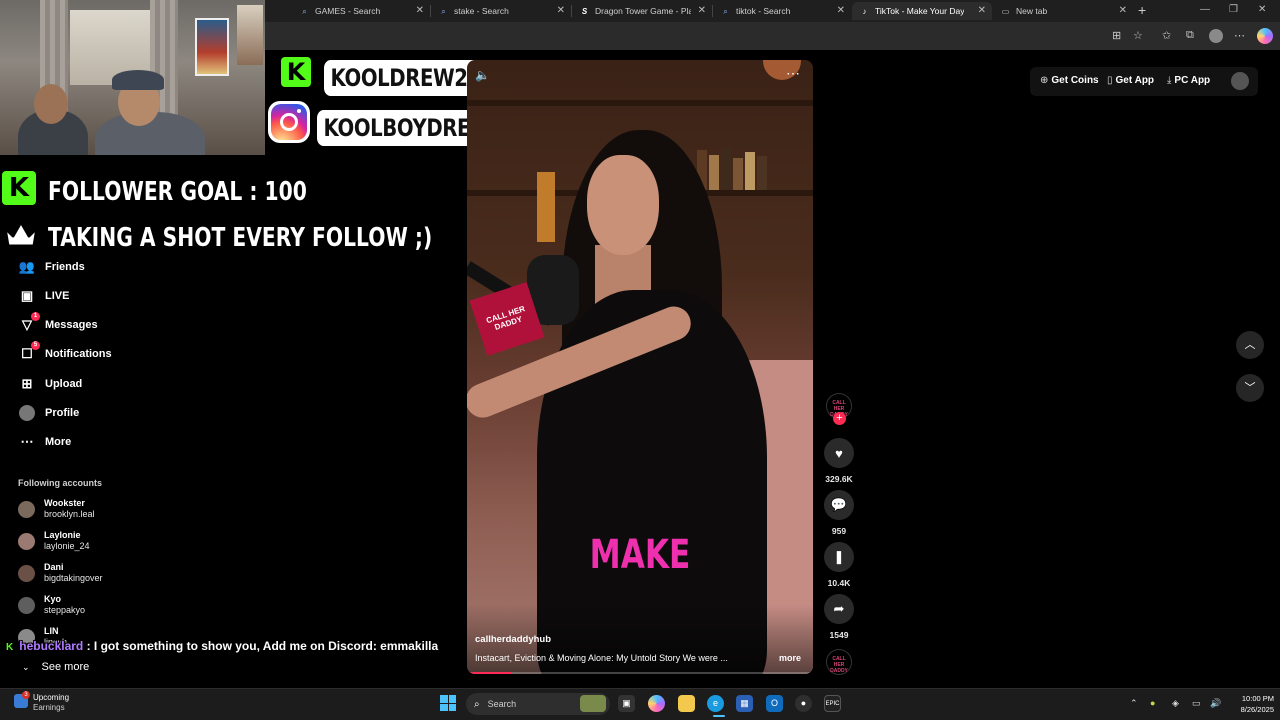  Describe the element at coordinates (73, 573) in the screenshot. I see `account-names: Dani bigdtakingover` at that location.